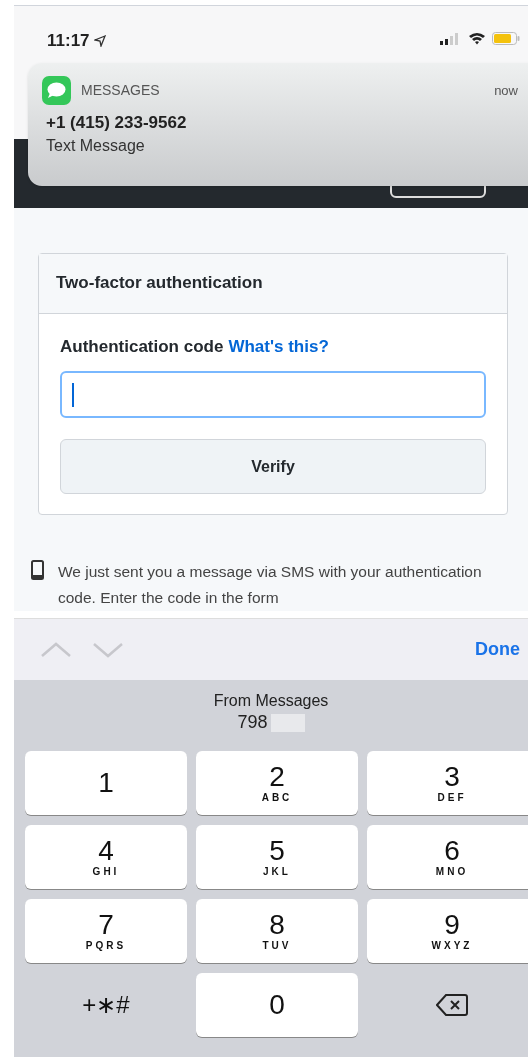  Describe the element at coordinates (497, 650) in the screenshot. I see `done-button: Done` at that location.